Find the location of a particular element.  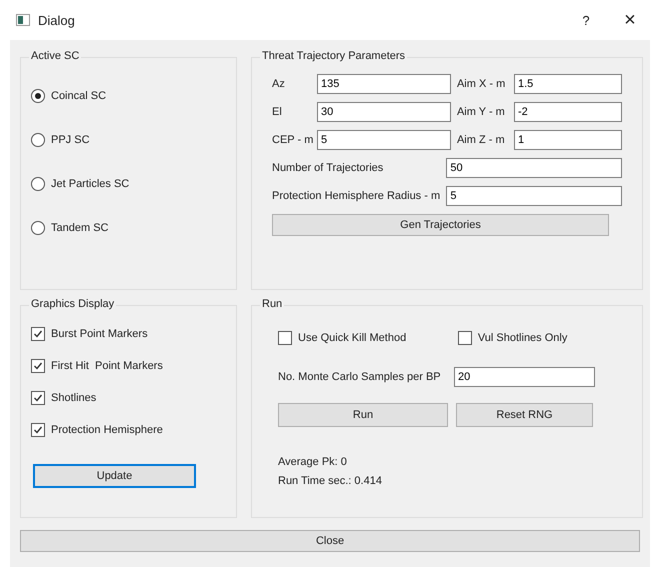

input-field: 135 is located at coordinates (383, 84).